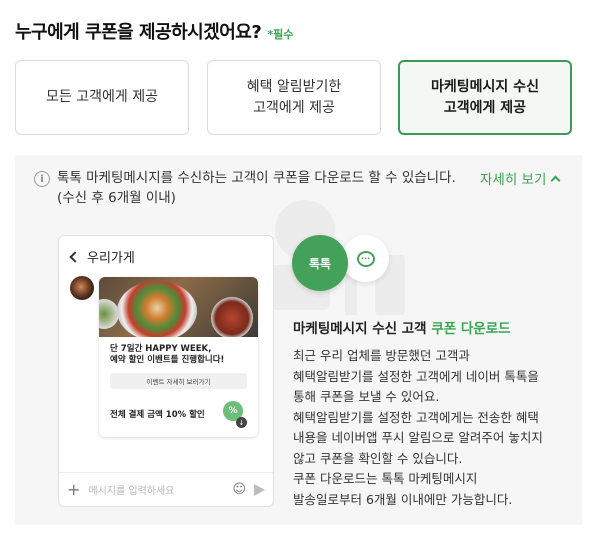 The width and height of the screenshot is (607, 546). I want to click on option-benefit-alert-customers: 혜택 알림받기한 고객에게 제공, so click(294, 97).